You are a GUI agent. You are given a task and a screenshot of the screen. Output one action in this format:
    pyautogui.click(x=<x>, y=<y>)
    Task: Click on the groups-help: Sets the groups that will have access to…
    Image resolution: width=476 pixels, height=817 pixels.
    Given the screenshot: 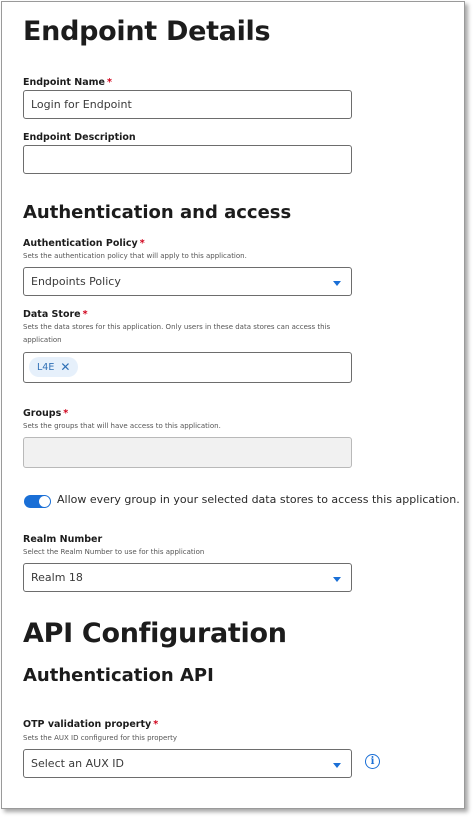 What is the action you would take?
    pyautogui.click(x=122, y=426)
    